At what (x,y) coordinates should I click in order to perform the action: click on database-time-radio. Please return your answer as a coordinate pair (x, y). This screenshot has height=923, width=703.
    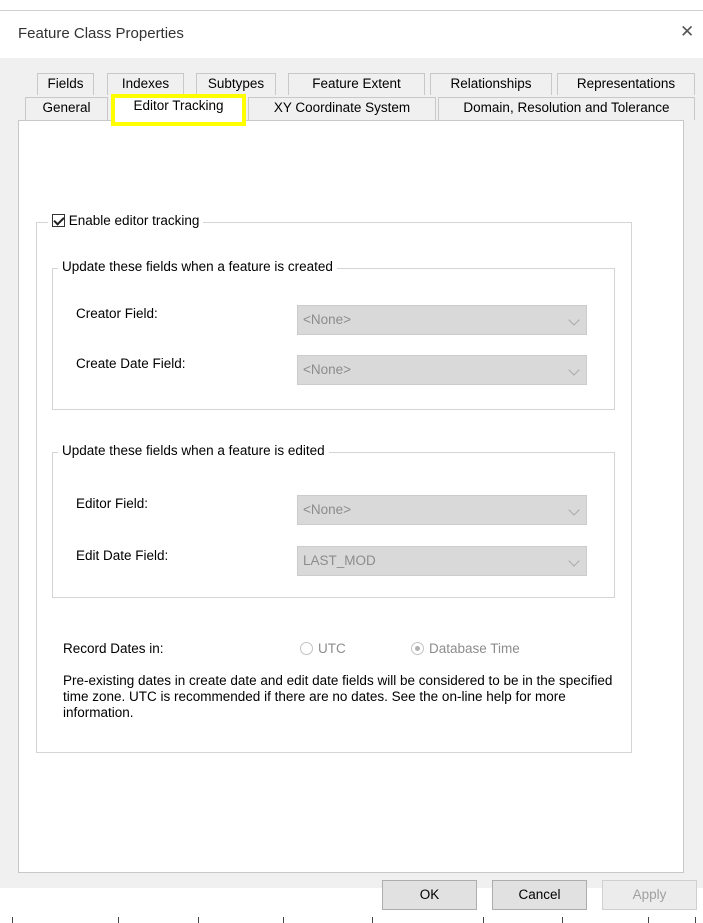
    Looking at the image, I should click on (417, 648).